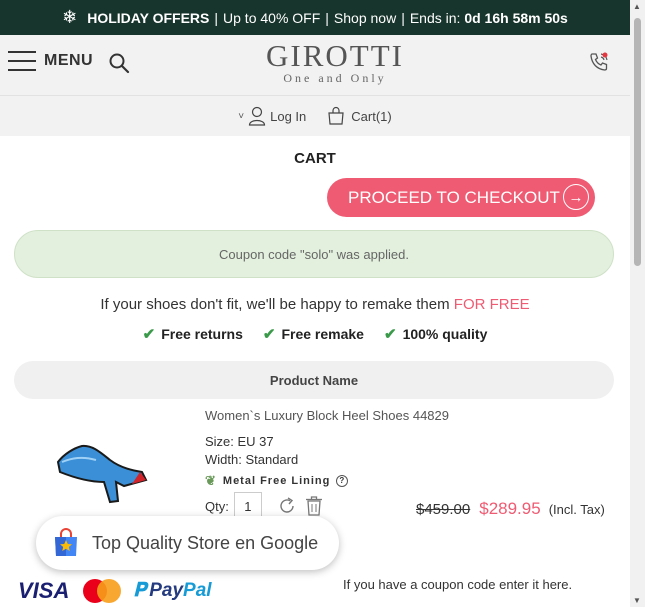  I want to click on login-link: ˅ Log In, so click(272, 116).